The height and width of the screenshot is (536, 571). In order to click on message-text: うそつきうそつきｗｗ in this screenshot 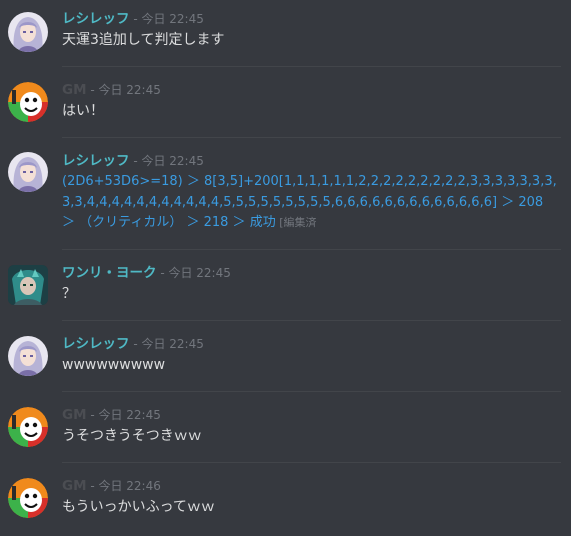, I will do `click(132, 436)`.